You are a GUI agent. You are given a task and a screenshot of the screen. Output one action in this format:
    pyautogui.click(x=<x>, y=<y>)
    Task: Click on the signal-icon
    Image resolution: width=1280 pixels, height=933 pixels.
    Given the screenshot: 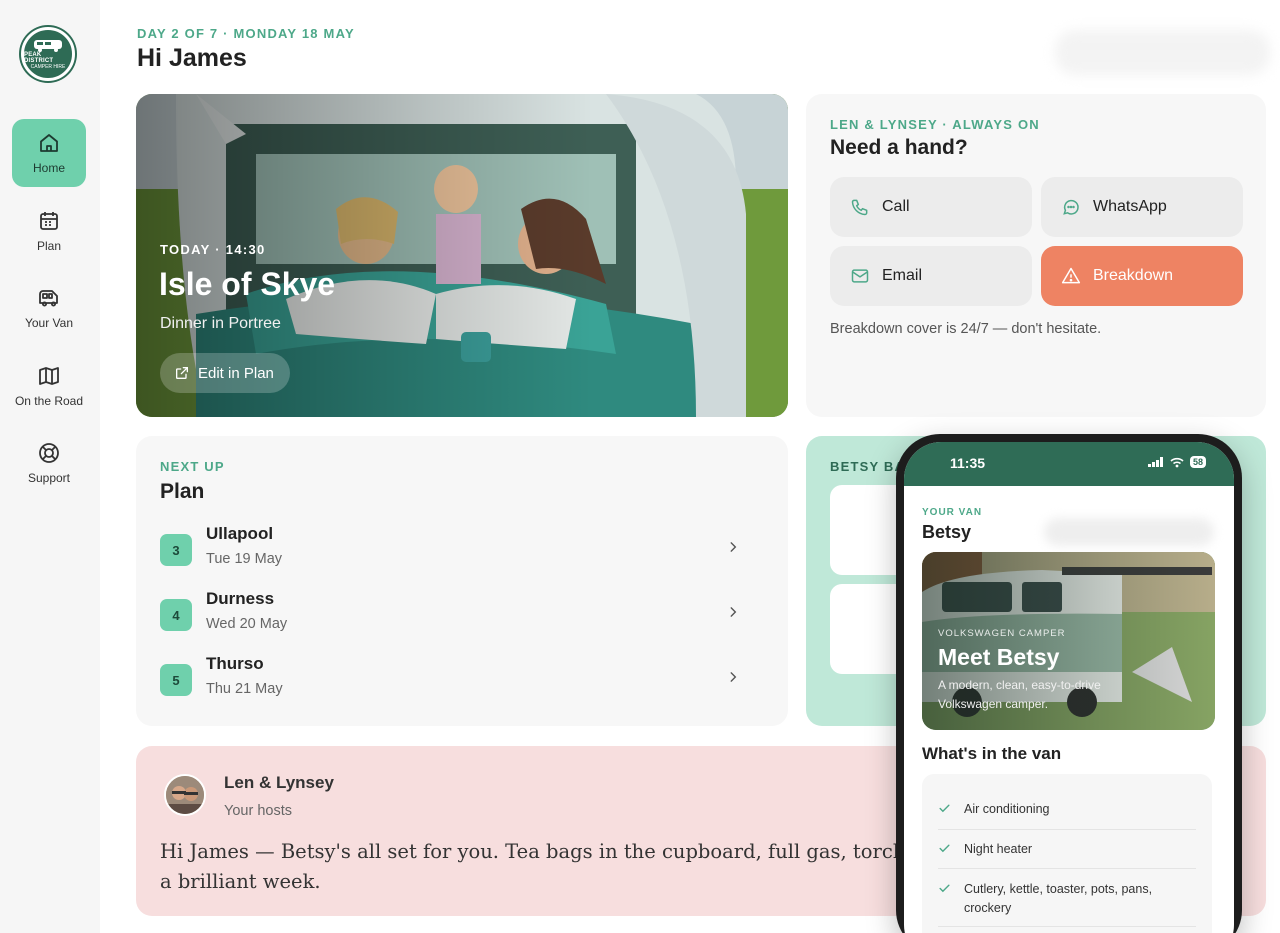 What is the action you would take?
    pyautogui.click(x=1155, y=462)
    